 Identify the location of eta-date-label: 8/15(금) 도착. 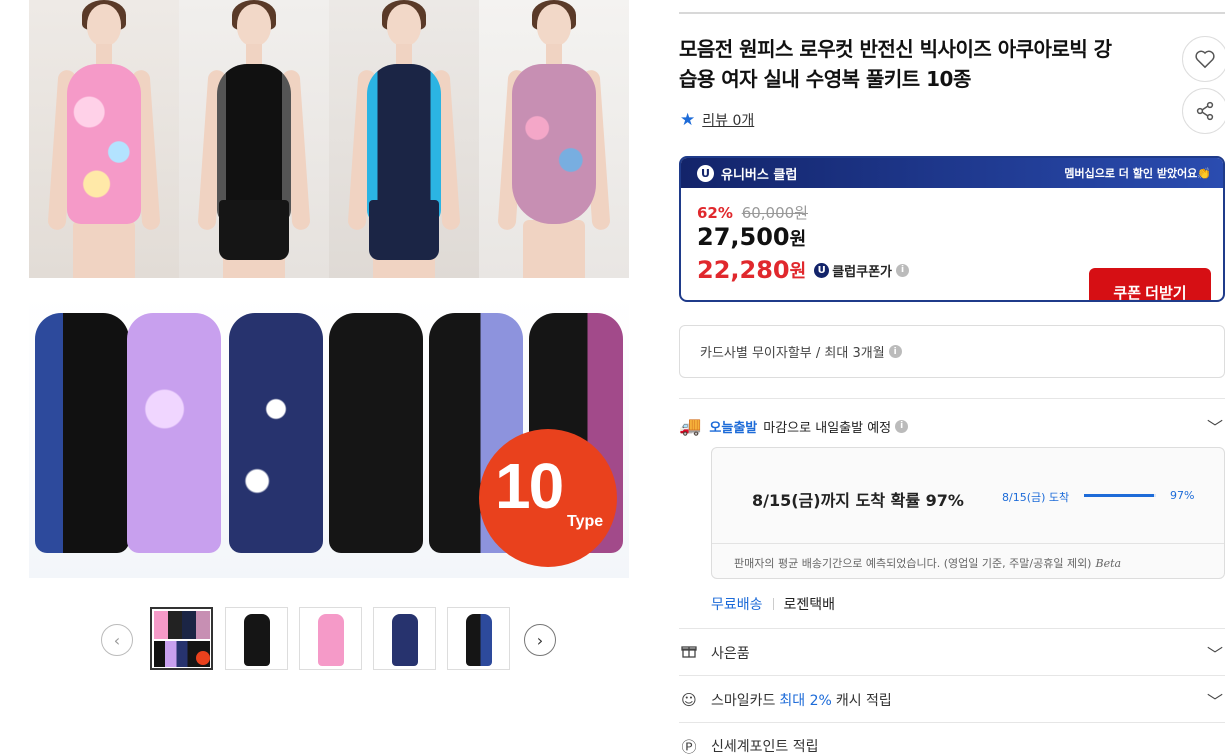
(1036, 497).